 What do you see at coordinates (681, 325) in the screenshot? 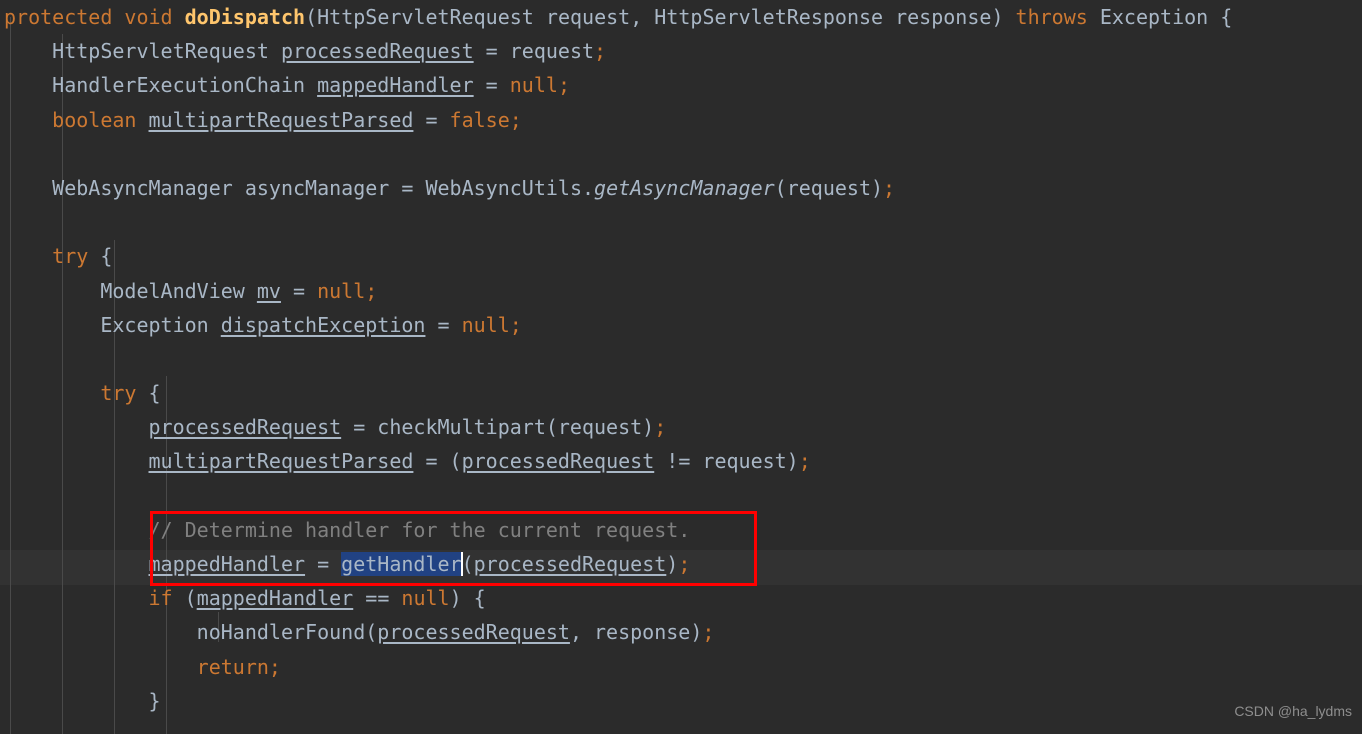
I see `code-line: Exception dispatchException = null;` at bounding box center [681, 325].